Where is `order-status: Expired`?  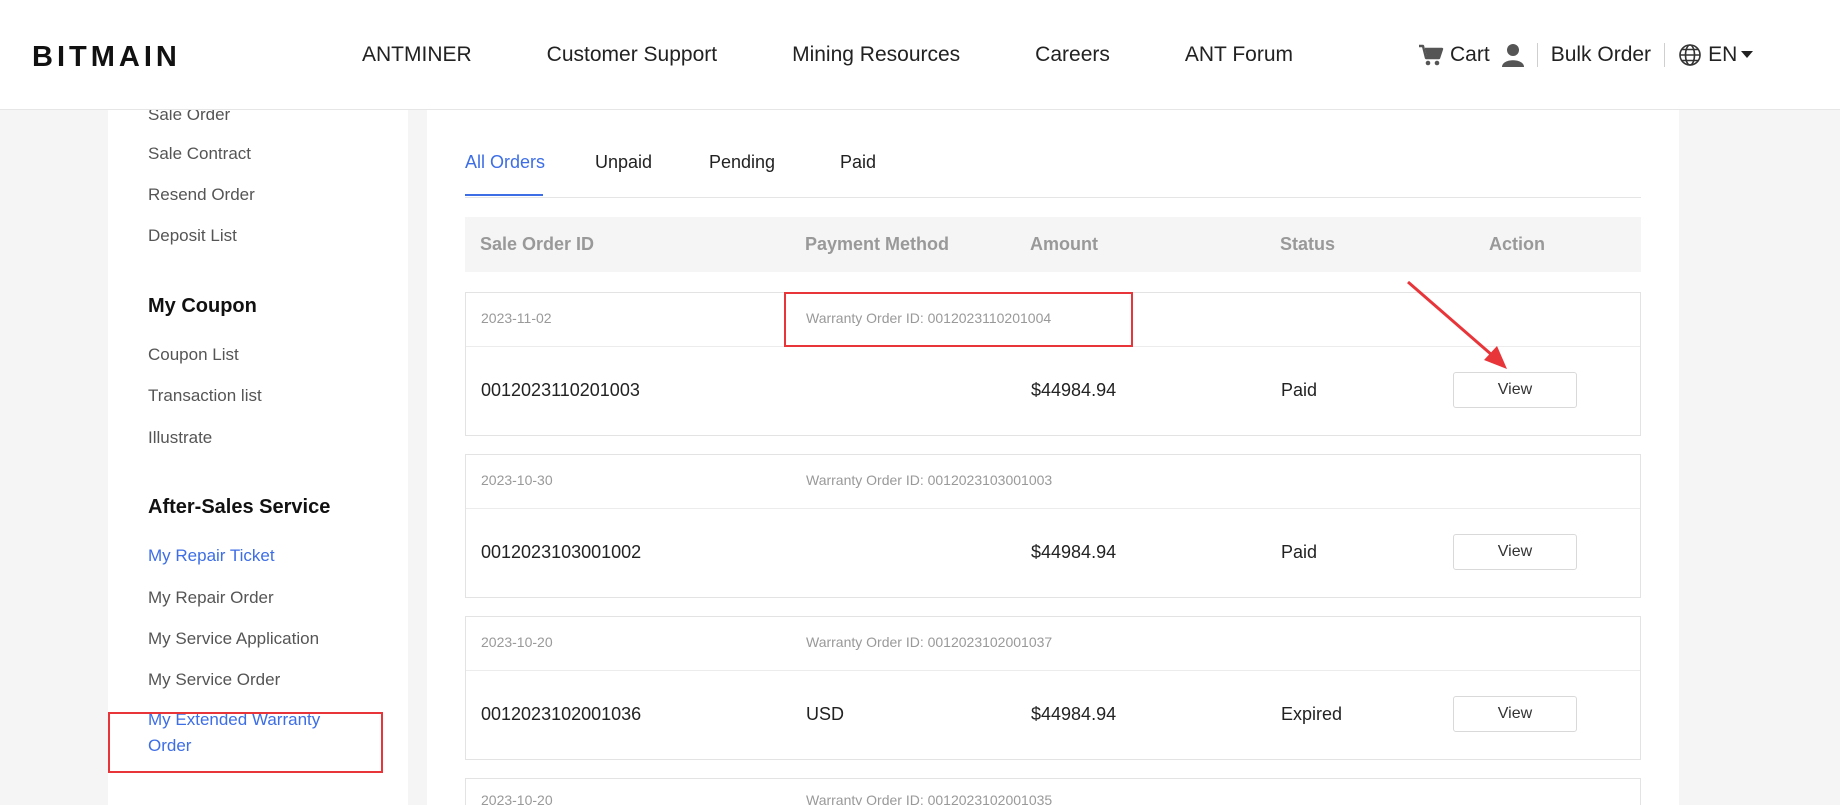 order-status: Expired is located at coordinates (1312, 714).